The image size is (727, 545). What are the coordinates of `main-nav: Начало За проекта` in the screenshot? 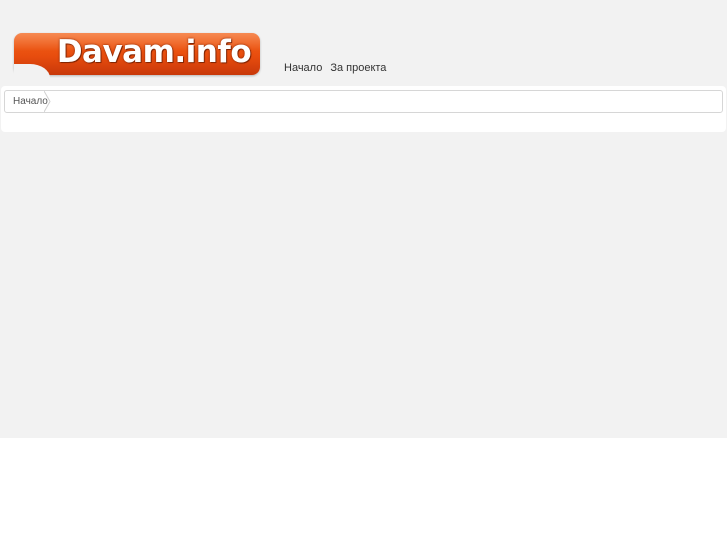 It's located at (335, 68).